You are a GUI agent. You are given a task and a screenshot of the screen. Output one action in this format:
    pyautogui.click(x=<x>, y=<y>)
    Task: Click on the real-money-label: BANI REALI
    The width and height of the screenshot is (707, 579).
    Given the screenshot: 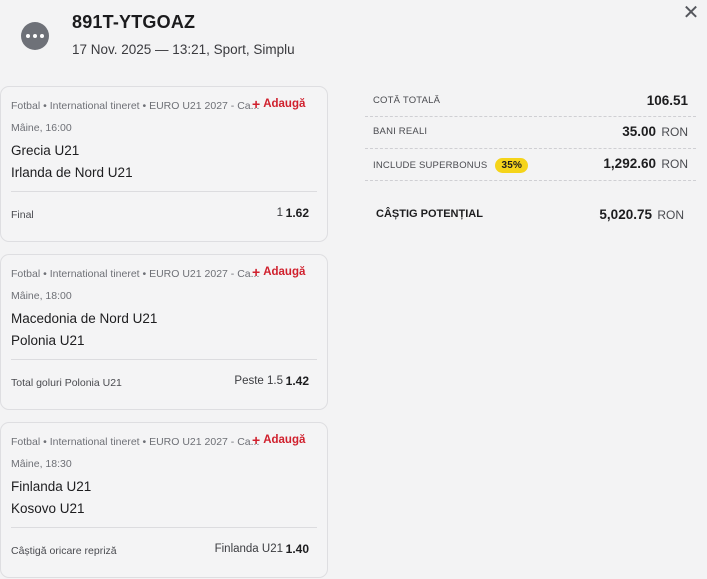 What is the action you would take?
    pyautogui.click(x=400, y=131)
    